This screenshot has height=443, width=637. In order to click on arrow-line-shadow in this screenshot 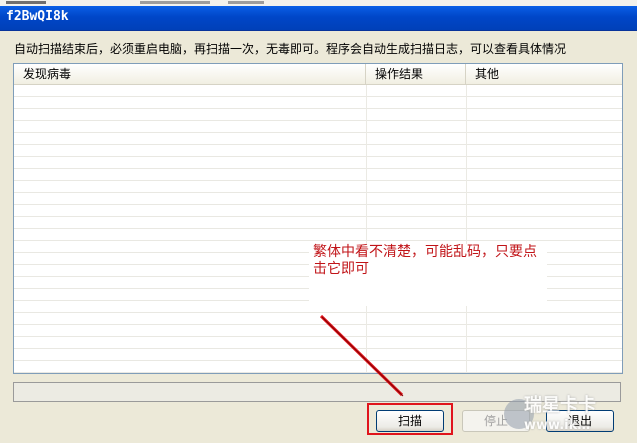, I will do `click(362, 356)`.